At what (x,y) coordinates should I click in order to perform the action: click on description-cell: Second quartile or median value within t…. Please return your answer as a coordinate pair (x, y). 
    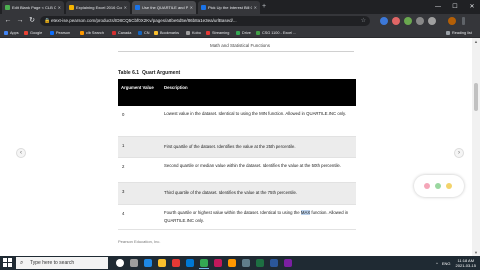
    Looking at the image, I should click on (258, 166).